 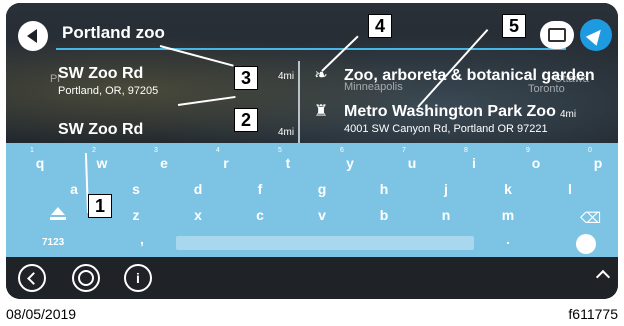 I want to click on shift-key, so click(x=58, y=218).